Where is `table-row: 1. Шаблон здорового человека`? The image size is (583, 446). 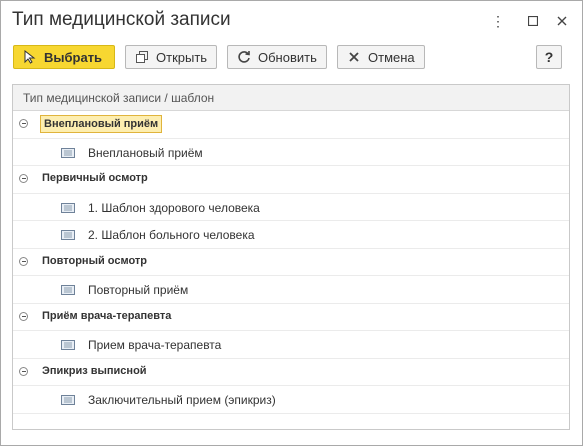 table-row: 1. Шаблон здорового человека is located at coordinates (291, 207).